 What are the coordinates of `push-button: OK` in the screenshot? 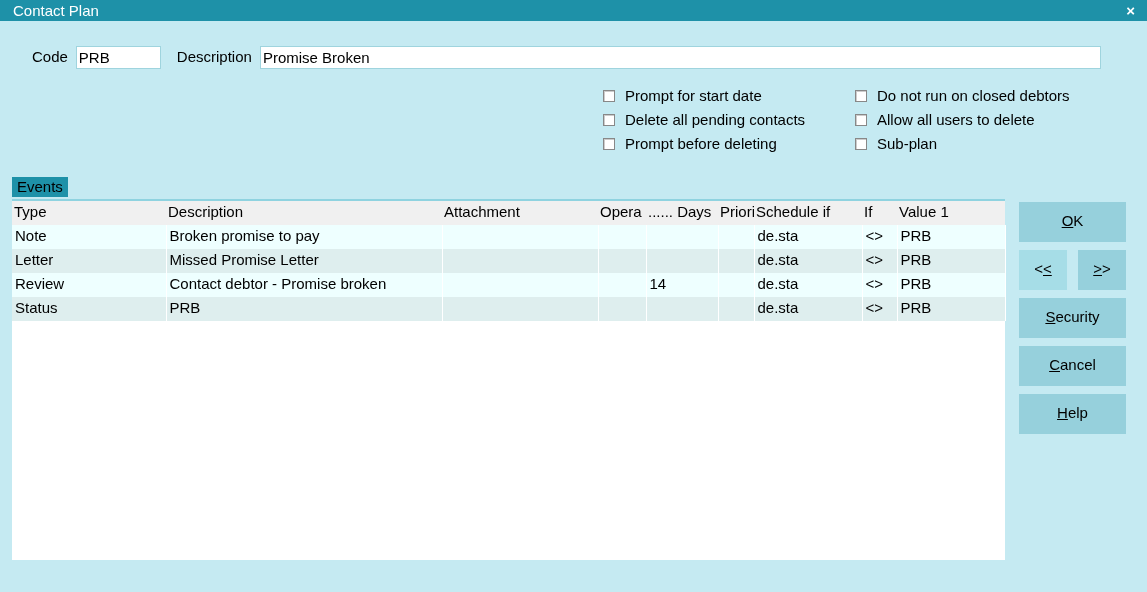 It's located at (1072, 221).